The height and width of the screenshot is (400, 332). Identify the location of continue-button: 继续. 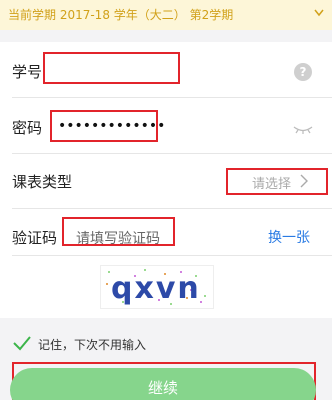
(163, 384).